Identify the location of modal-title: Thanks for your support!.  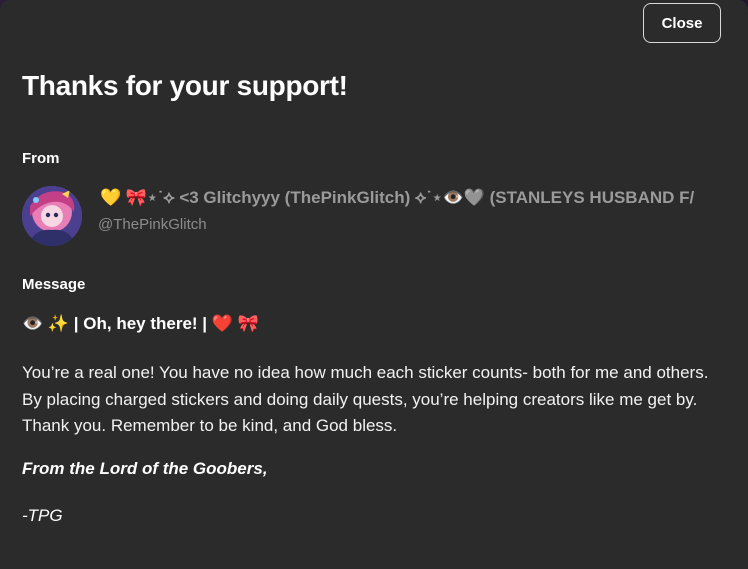
(185, 85).